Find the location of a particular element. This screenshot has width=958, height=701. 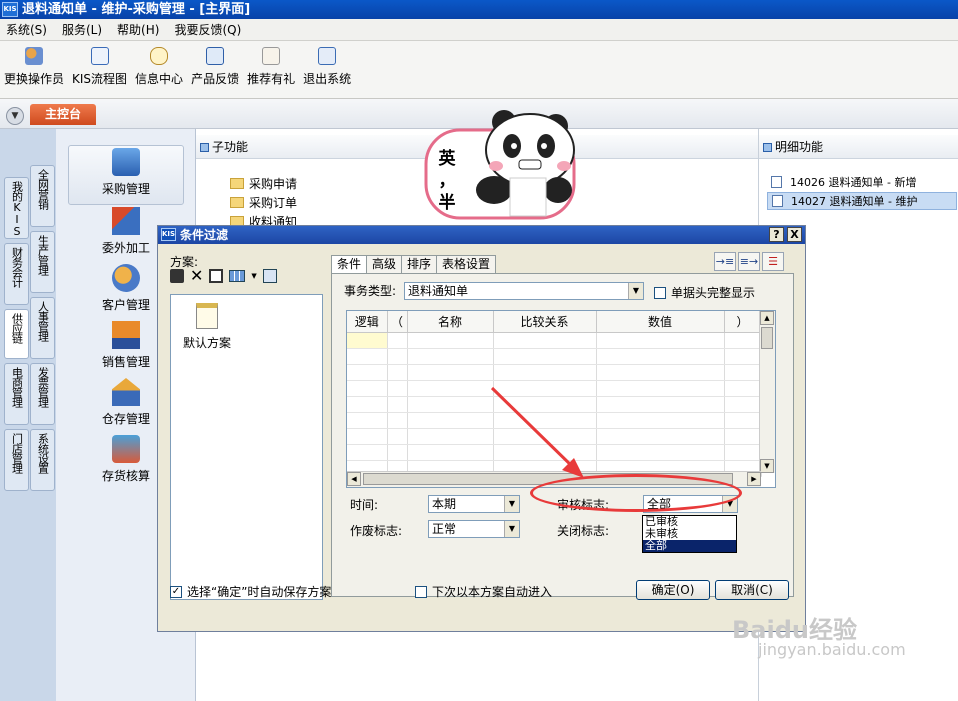

sticker-char-2: ， is located at coordinates (447, 181).